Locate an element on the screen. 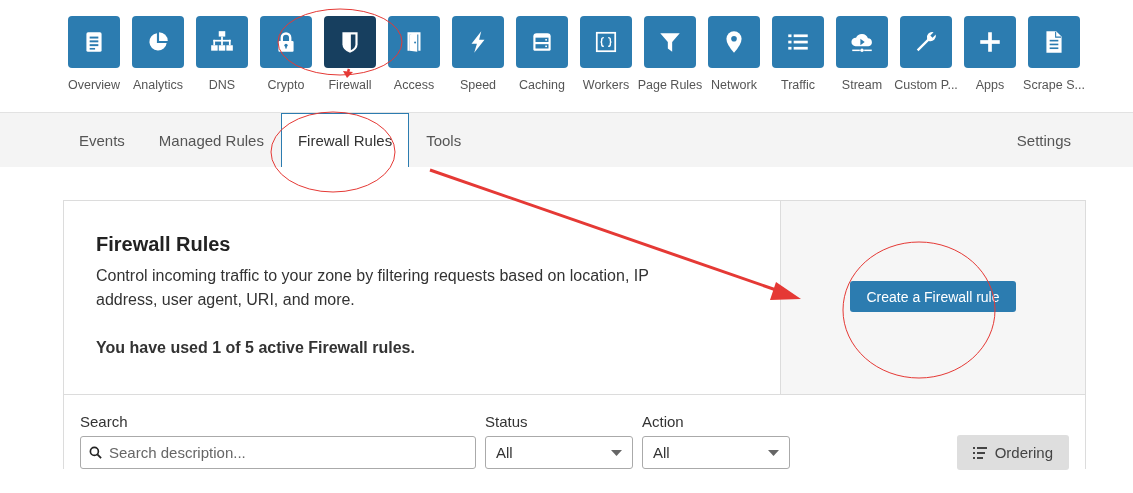 This screenshot has height=493, width=1133. search-icon is located at coordinates (95, 452).